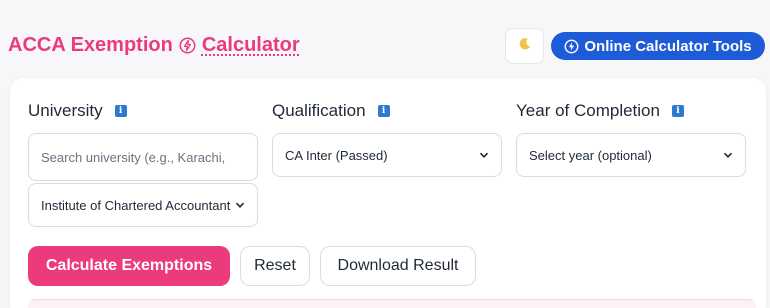  Describe the element at coordinates (129, 266) in the screenshot. I see `calculate-exemptions-button: Calculate Exemptions` at that location.